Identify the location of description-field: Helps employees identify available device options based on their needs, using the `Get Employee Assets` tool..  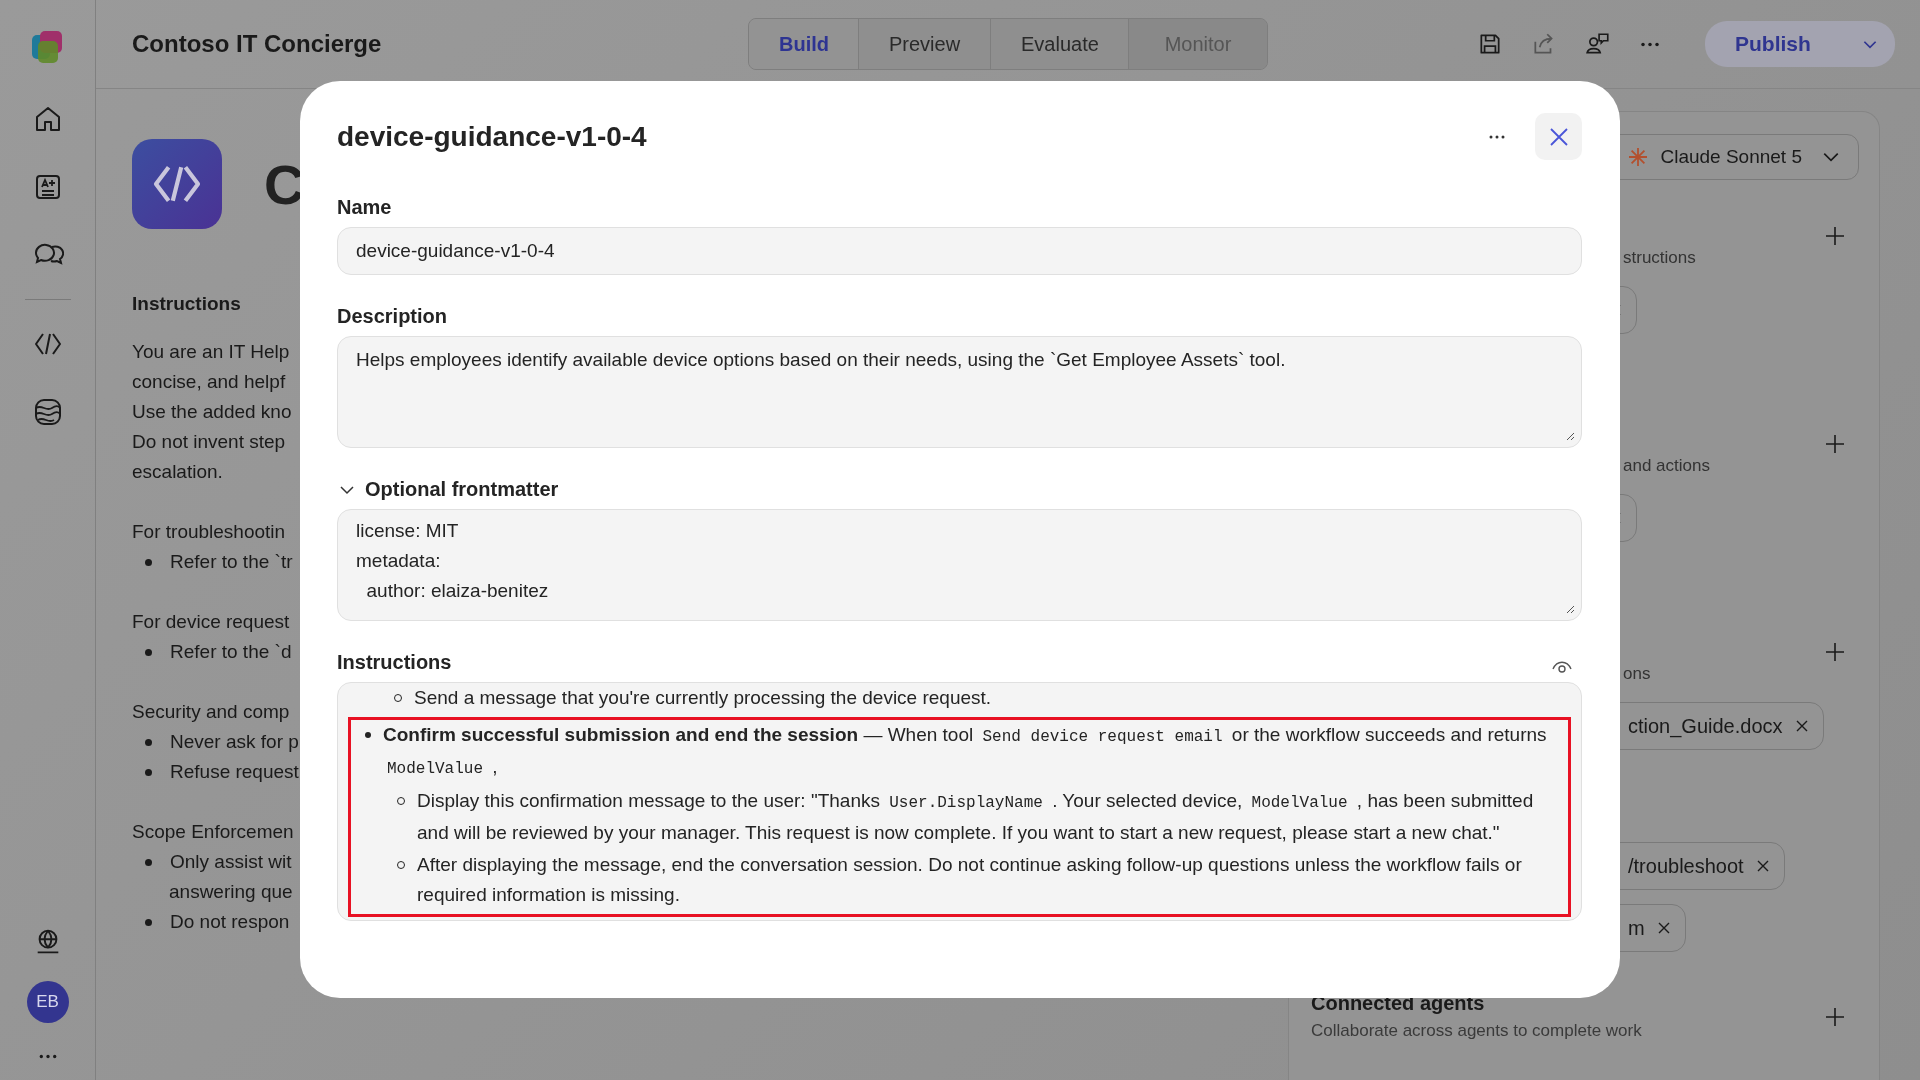
(959, 392).